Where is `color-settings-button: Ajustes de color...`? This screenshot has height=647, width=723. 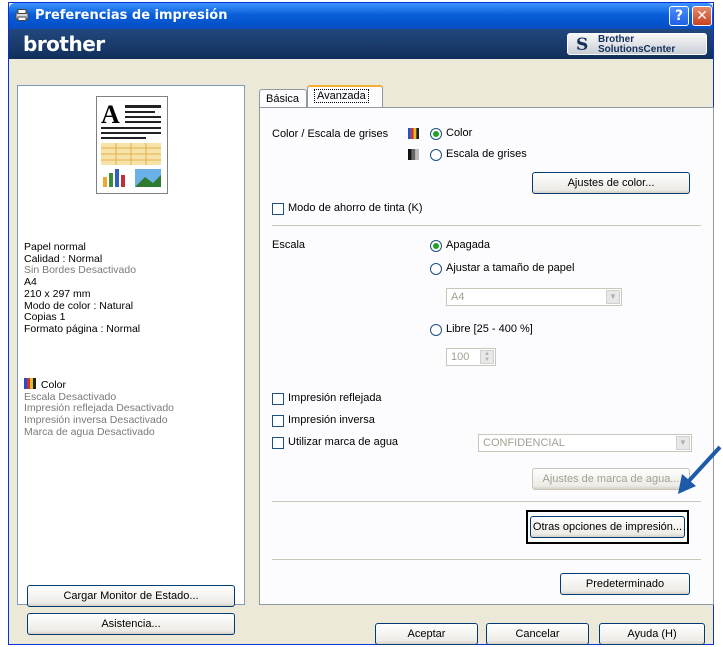 color-settings-button: Ajustes de color... is located at coordinates (611, 183).